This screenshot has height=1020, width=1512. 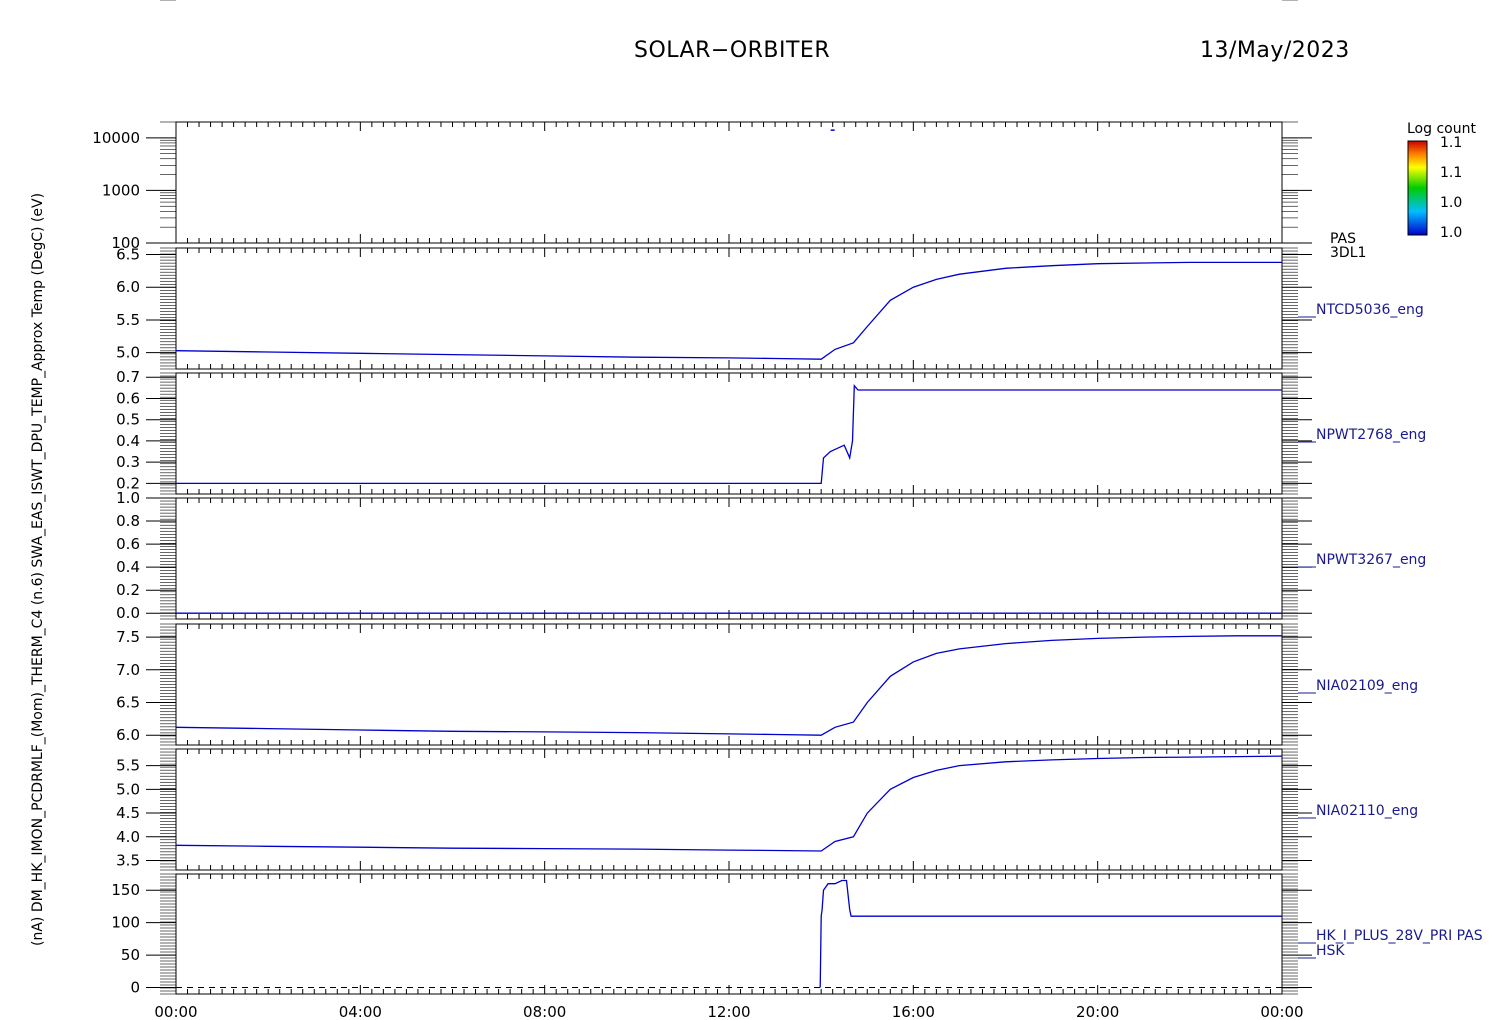 I want to click on x-tick-label: 08:00, so click(x=544, y=1011).